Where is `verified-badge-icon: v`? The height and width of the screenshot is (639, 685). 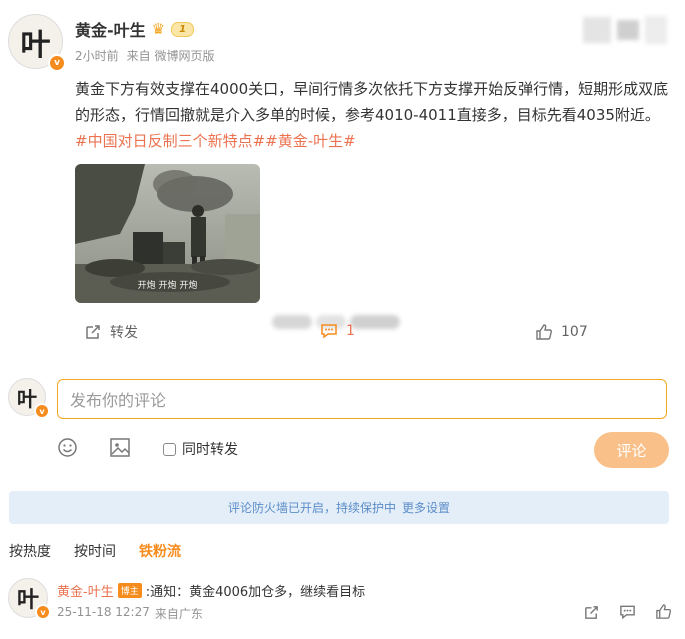 verified-badge-icon: v is located at coordinates (57, 63).